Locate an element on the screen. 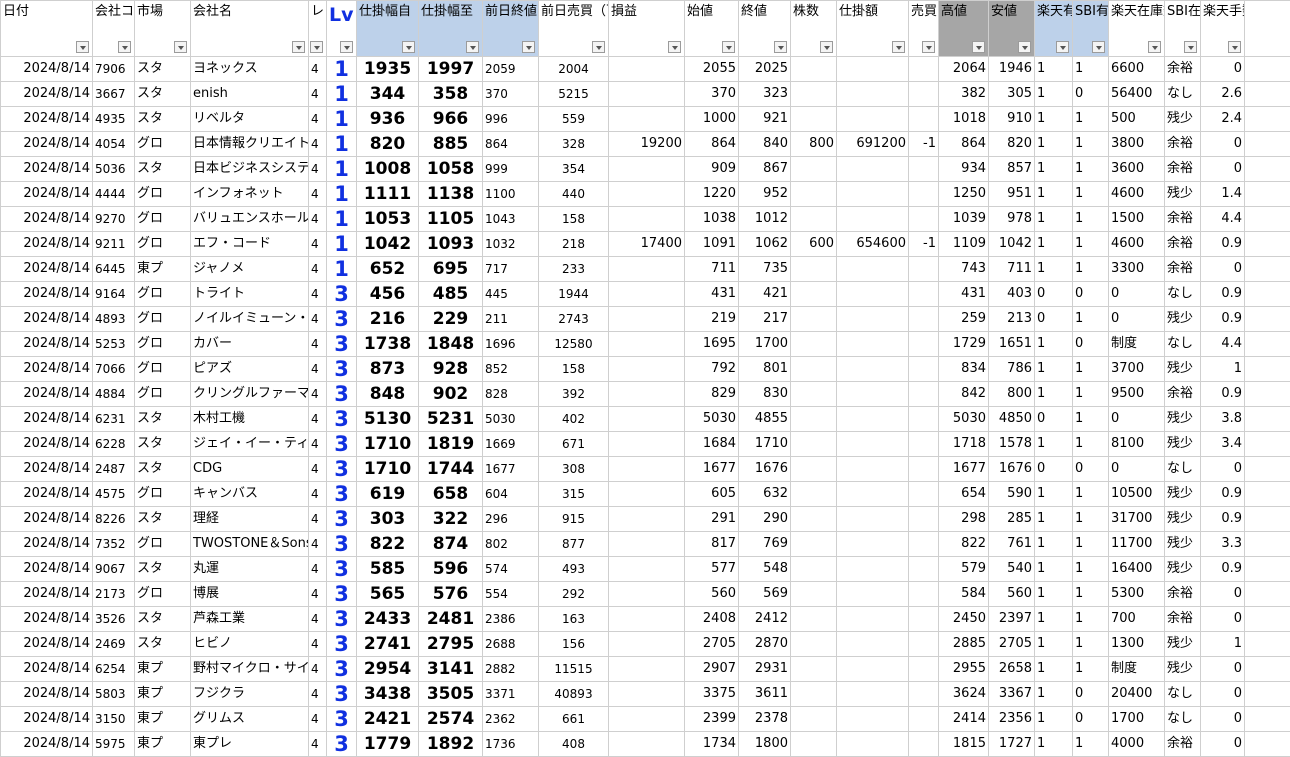 Image resolution: width=1290 pixels, height=757 pixels. column-header: 損益 is located at coordinates (647, 29).